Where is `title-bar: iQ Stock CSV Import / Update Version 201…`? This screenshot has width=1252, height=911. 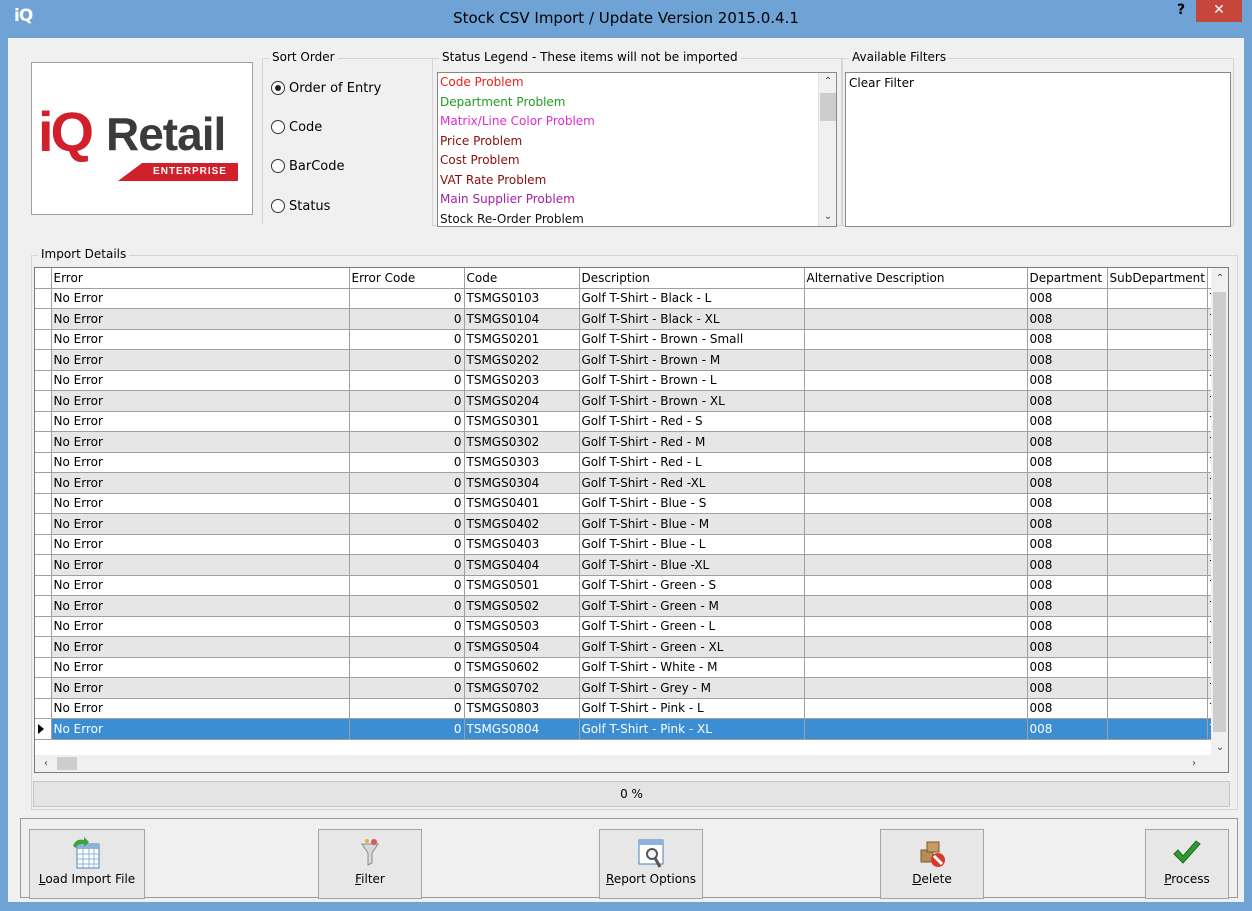
title-bar: iQ Stock CSV Import / Update Version 201… is located at coordinates (626, 19).